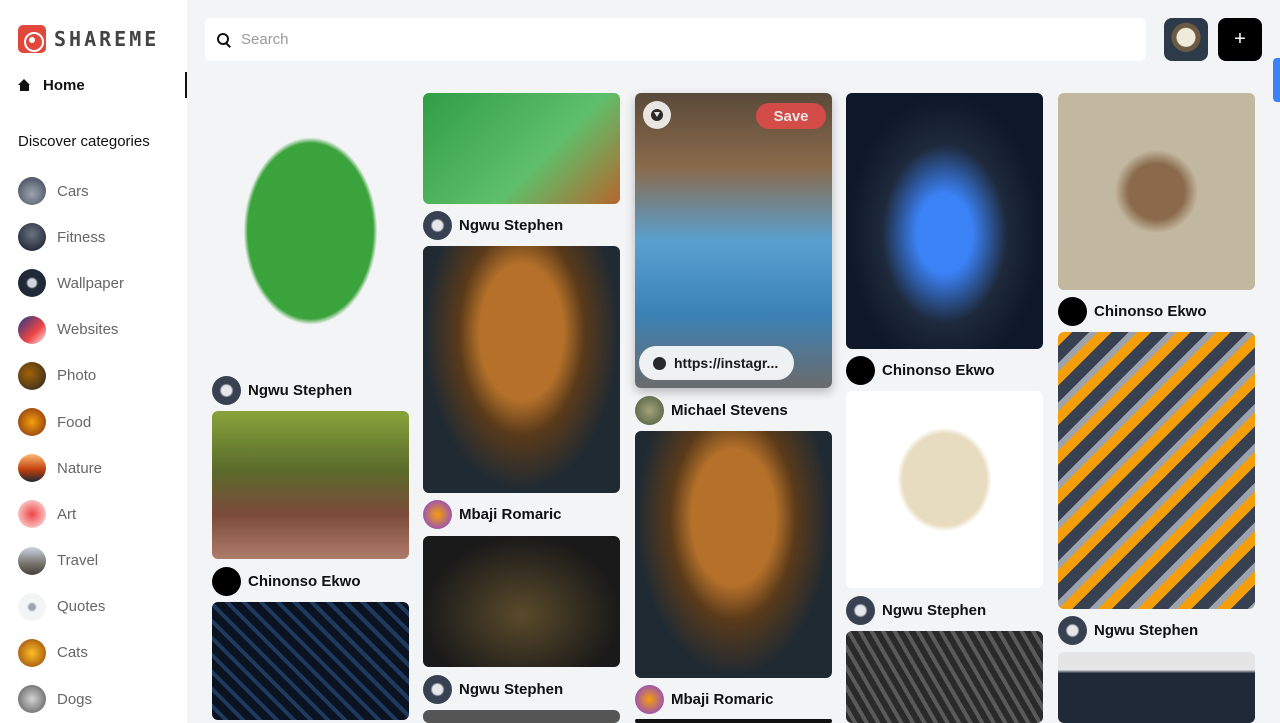  What do you see at coordinates (944, 489) in the screenshot?
I see `pin-image-pixel-pug` at bounding box center [944, 489].